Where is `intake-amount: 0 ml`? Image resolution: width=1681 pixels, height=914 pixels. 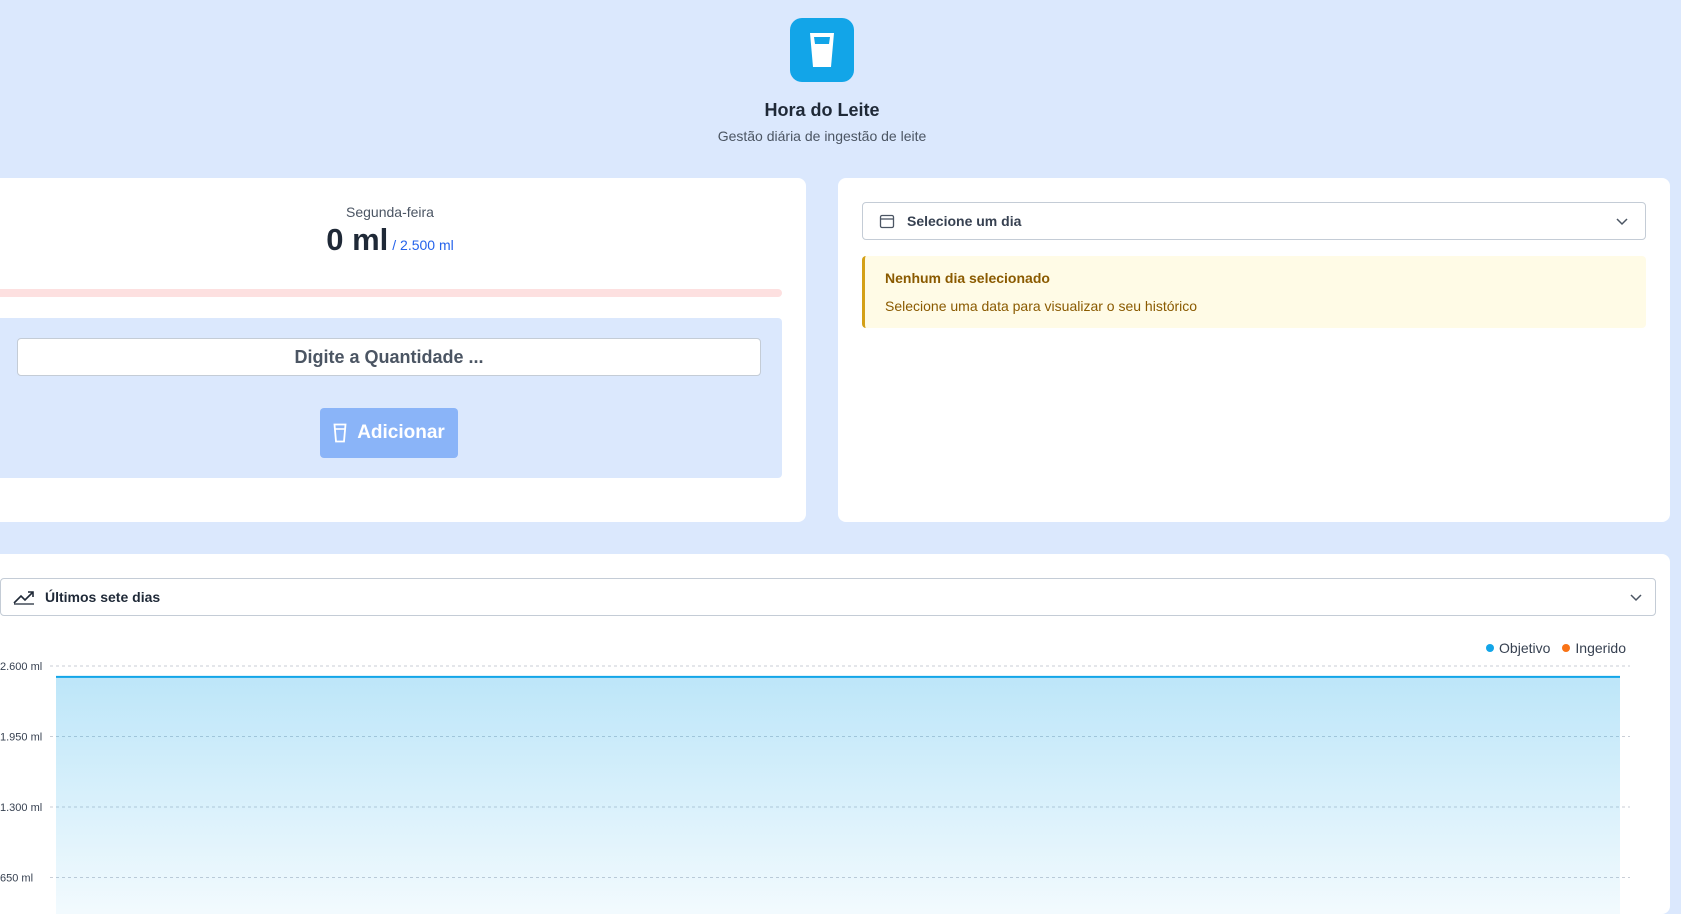
intake-amount: 0 ml is located at coordinates (357, 239).